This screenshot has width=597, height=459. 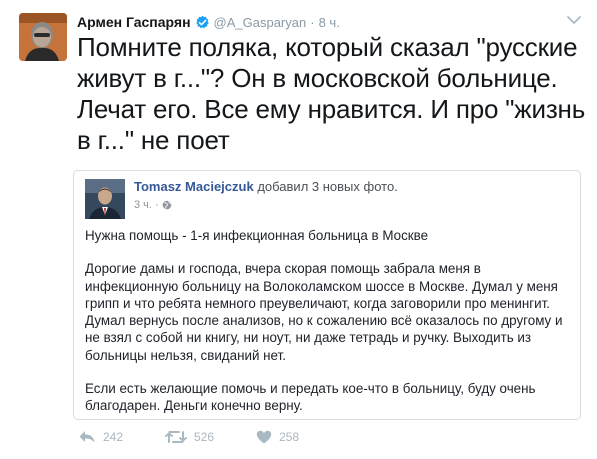 I want to click on heart-icon, so click(x=264, y=437).